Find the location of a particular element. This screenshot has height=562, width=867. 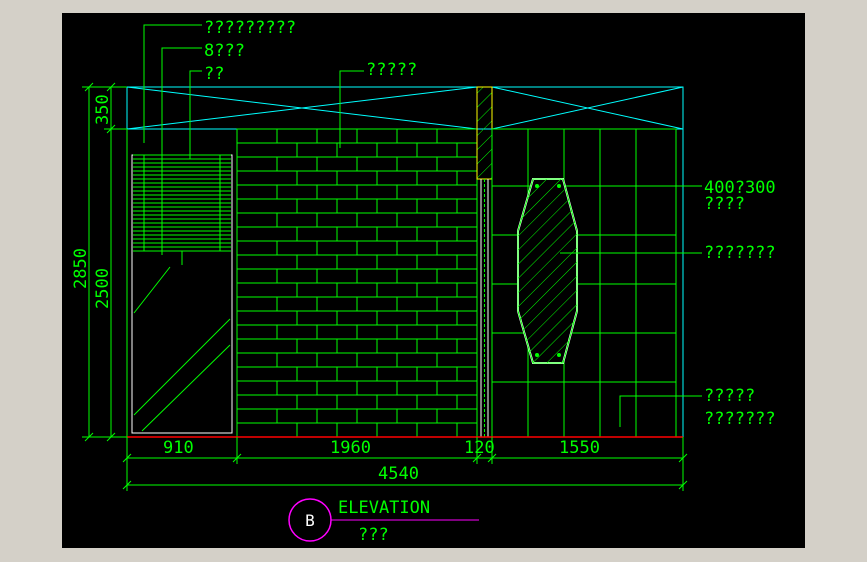

title-subtitle: ??? is located at coordinates (373, 535).